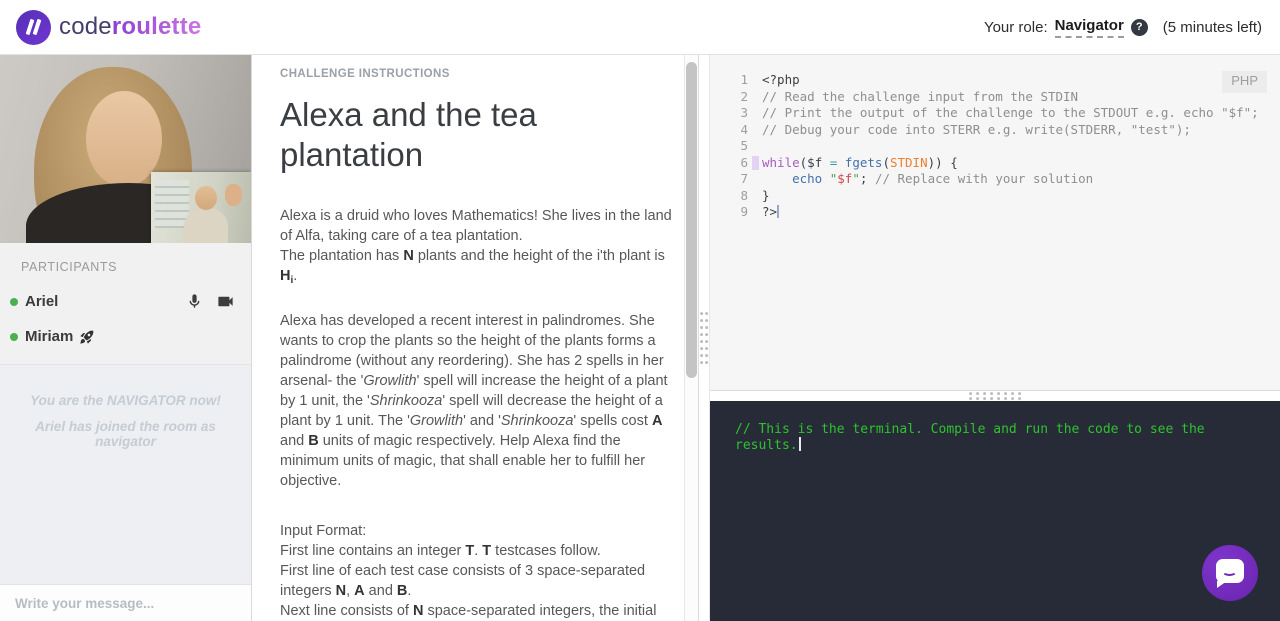 This screenshot has width=1280, height=621. What do you see at coordinates (744, 145) in the screenshot?
I see `line-number: 5` at bounding box center [744, 145].